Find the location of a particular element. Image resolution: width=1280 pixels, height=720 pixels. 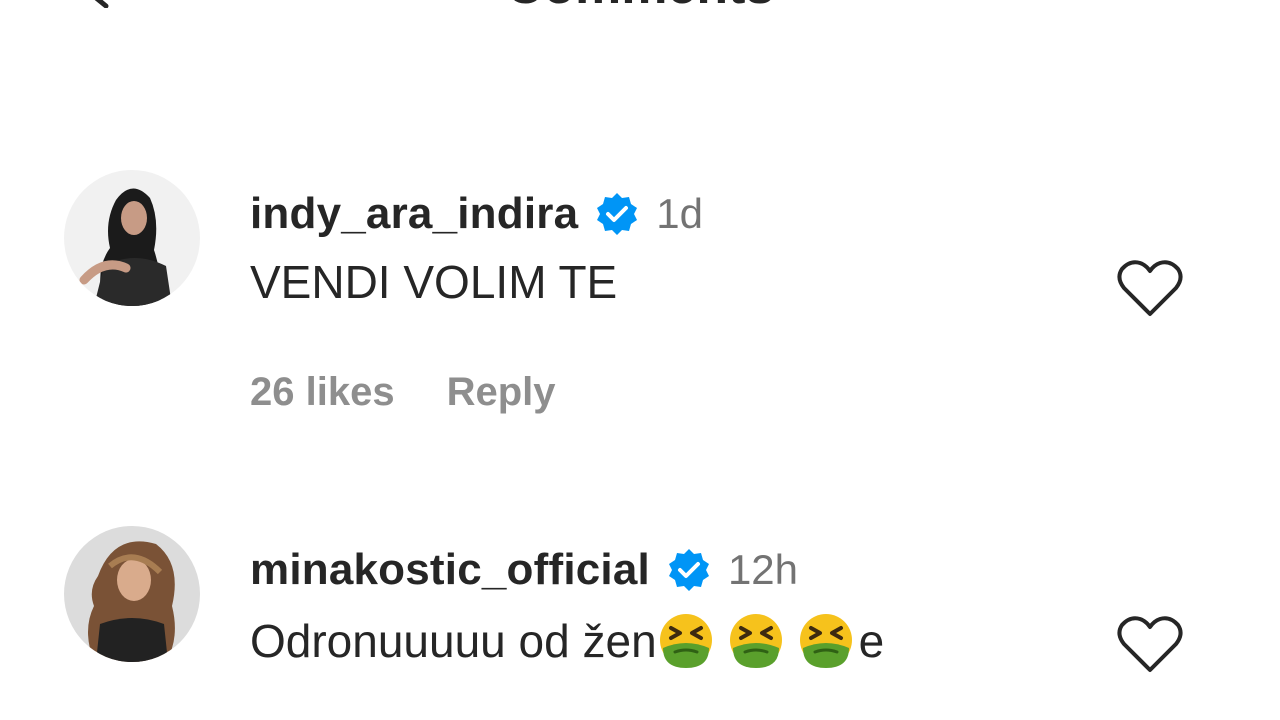

reply-button: Reply is located at coordinates (501, 392).